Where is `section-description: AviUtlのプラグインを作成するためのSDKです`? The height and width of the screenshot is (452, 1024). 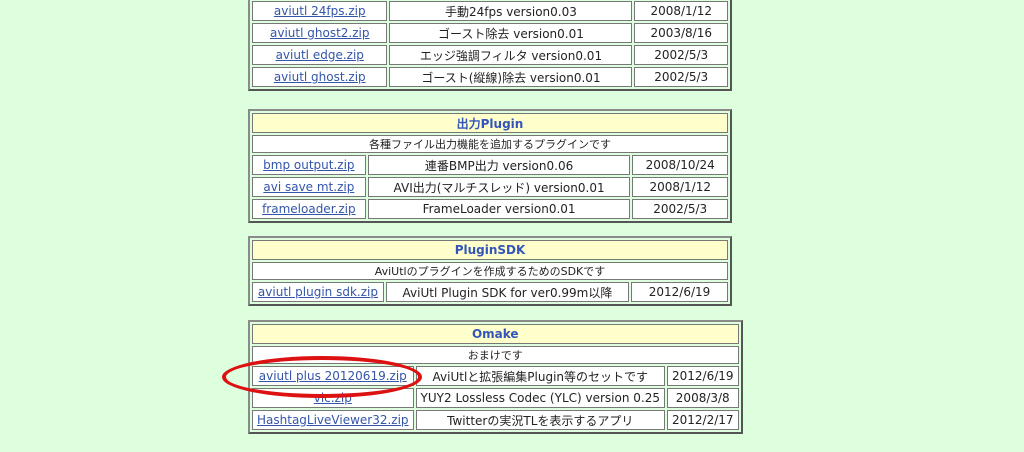
section-description: AviUtlのプラグインを作成するためのSDKです is located at coordinates (490, 271).